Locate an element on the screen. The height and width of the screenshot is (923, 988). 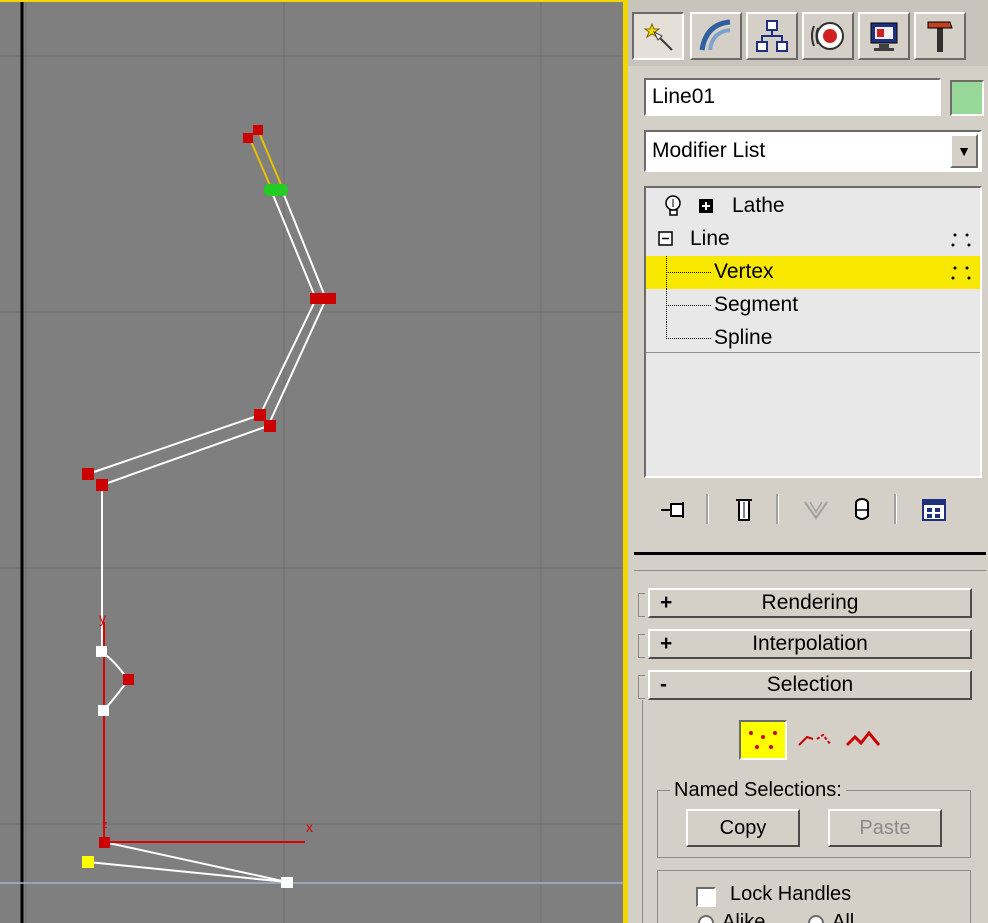
tab-utilities is located at coordinates (940, 36).